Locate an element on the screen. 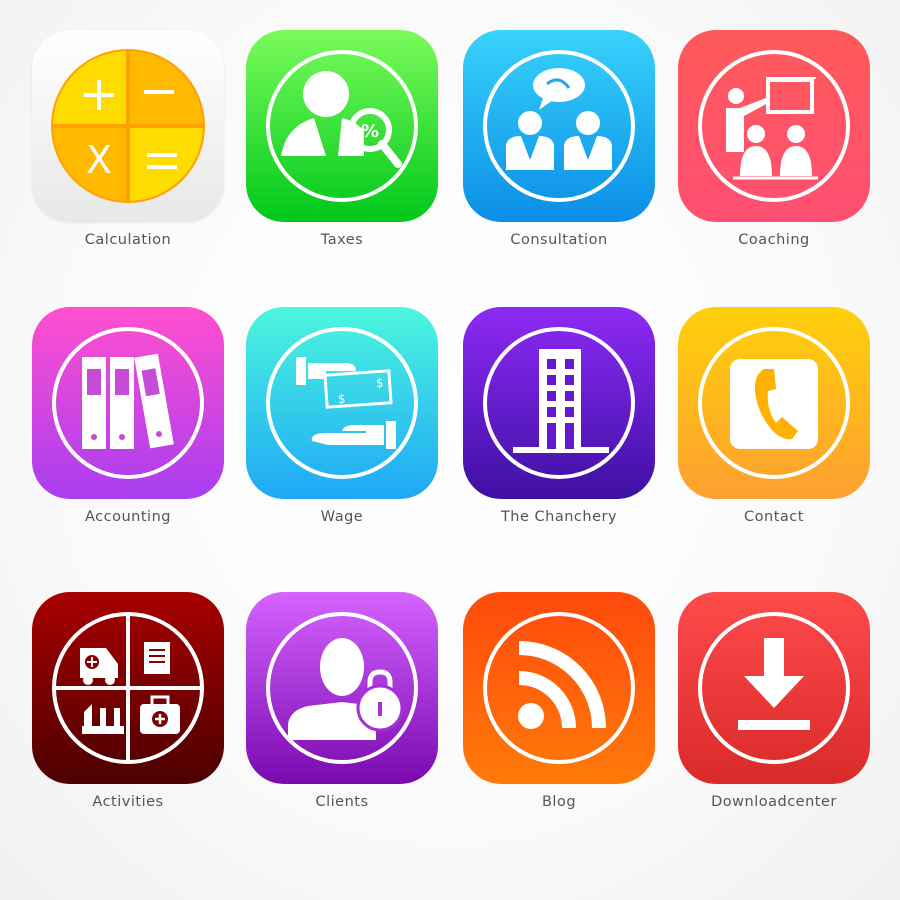 This screenshot has width=900, height=900. app-tile-downloadcenter: Downloadcenter is located at coordinates (774, 701).